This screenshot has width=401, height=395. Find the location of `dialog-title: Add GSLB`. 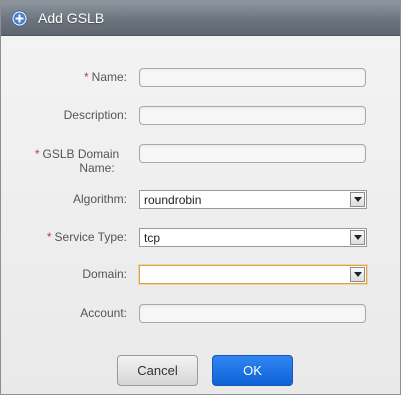

dialog-title: Add GSLB is located at coordinates (71, 18).